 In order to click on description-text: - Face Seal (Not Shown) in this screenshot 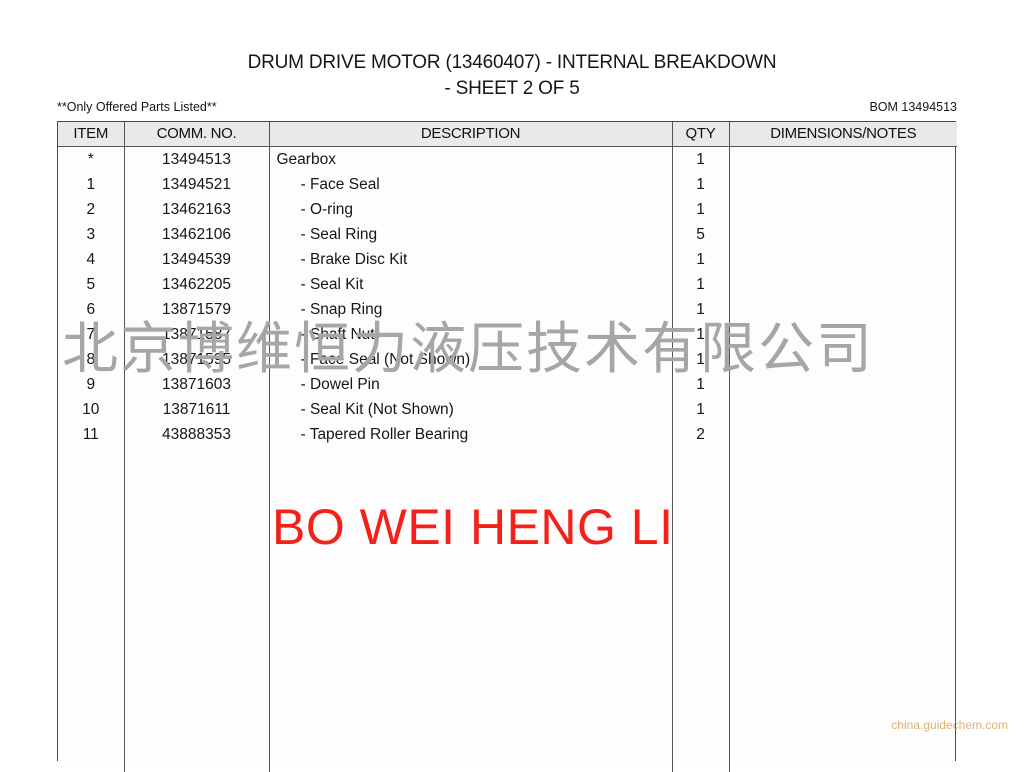, I will do `click(374, 359)`.